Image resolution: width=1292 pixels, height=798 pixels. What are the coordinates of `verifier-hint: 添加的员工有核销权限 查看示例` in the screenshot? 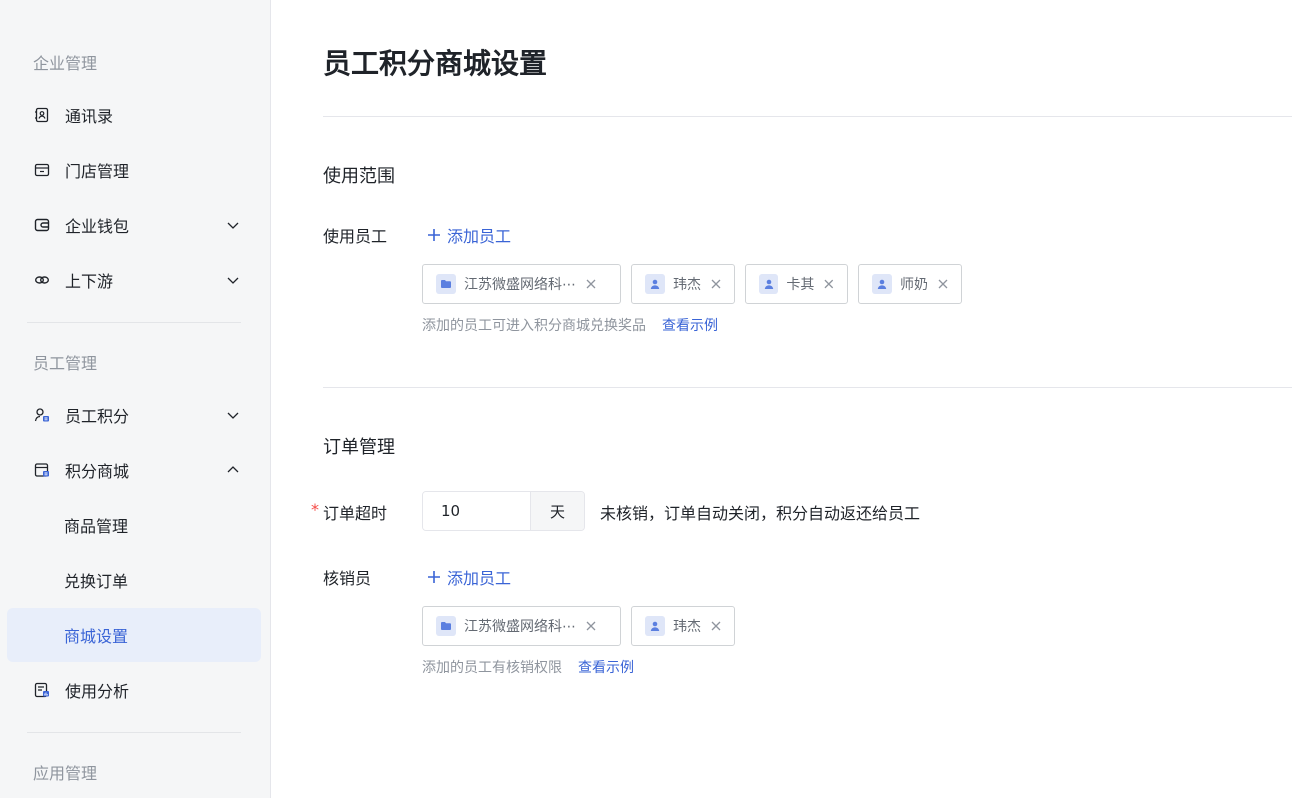 It's located at (528, 667).